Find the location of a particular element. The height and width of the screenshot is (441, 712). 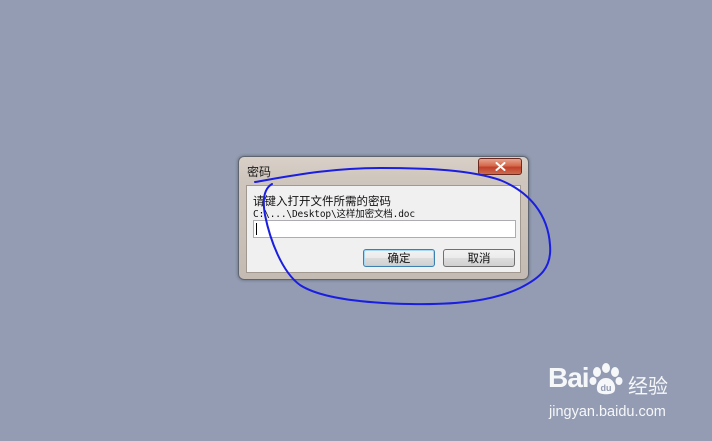

close-icon is located at coordinates (500, 166).